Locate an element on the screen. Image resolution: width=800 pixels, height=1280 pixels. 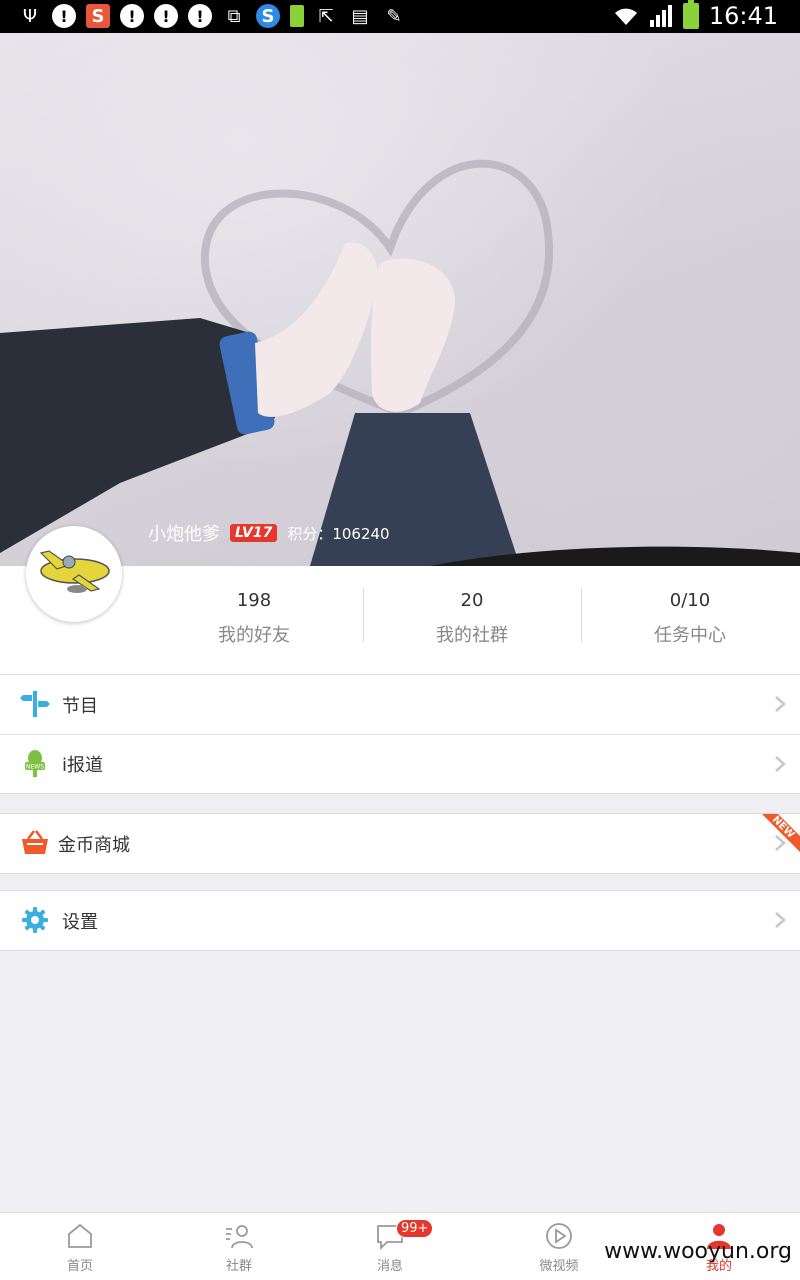
sogou-icon: S is located at coordinates (98, 16).